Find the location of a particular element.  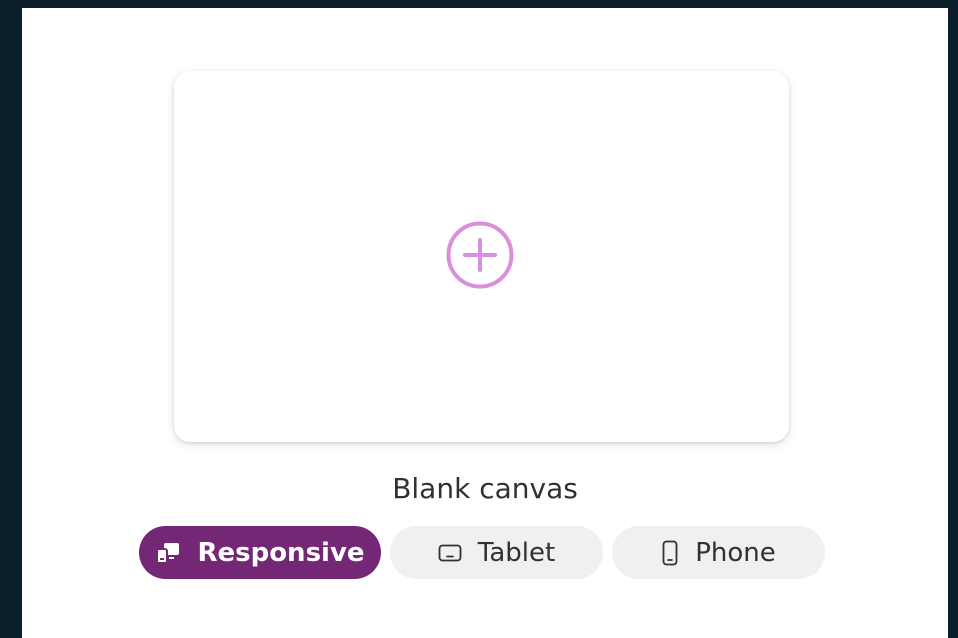

canvas-caption: Blank canvas is located at coordinates (485, 488).